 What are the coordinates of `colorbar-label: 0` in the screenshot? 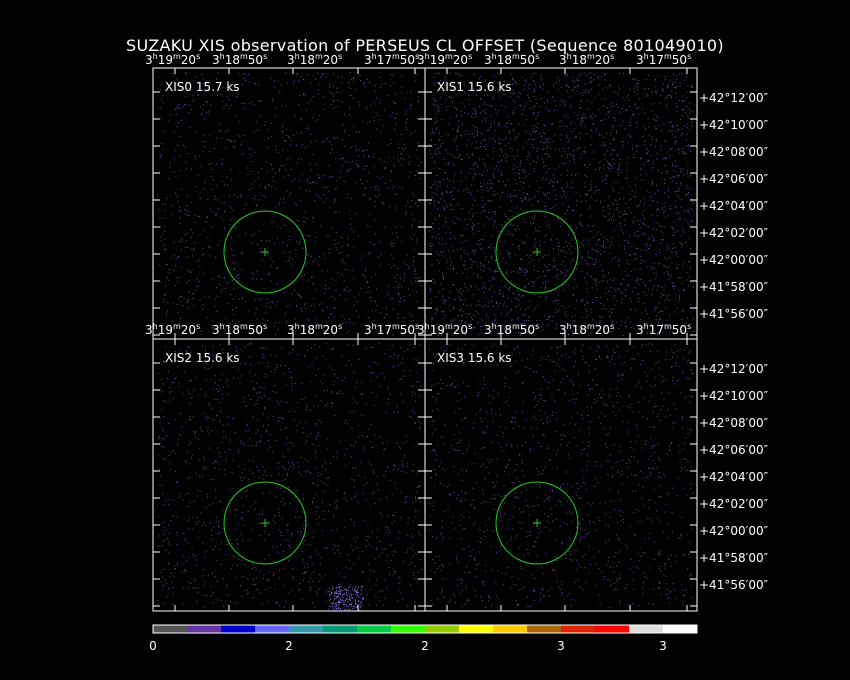 It's located at (153, 646).